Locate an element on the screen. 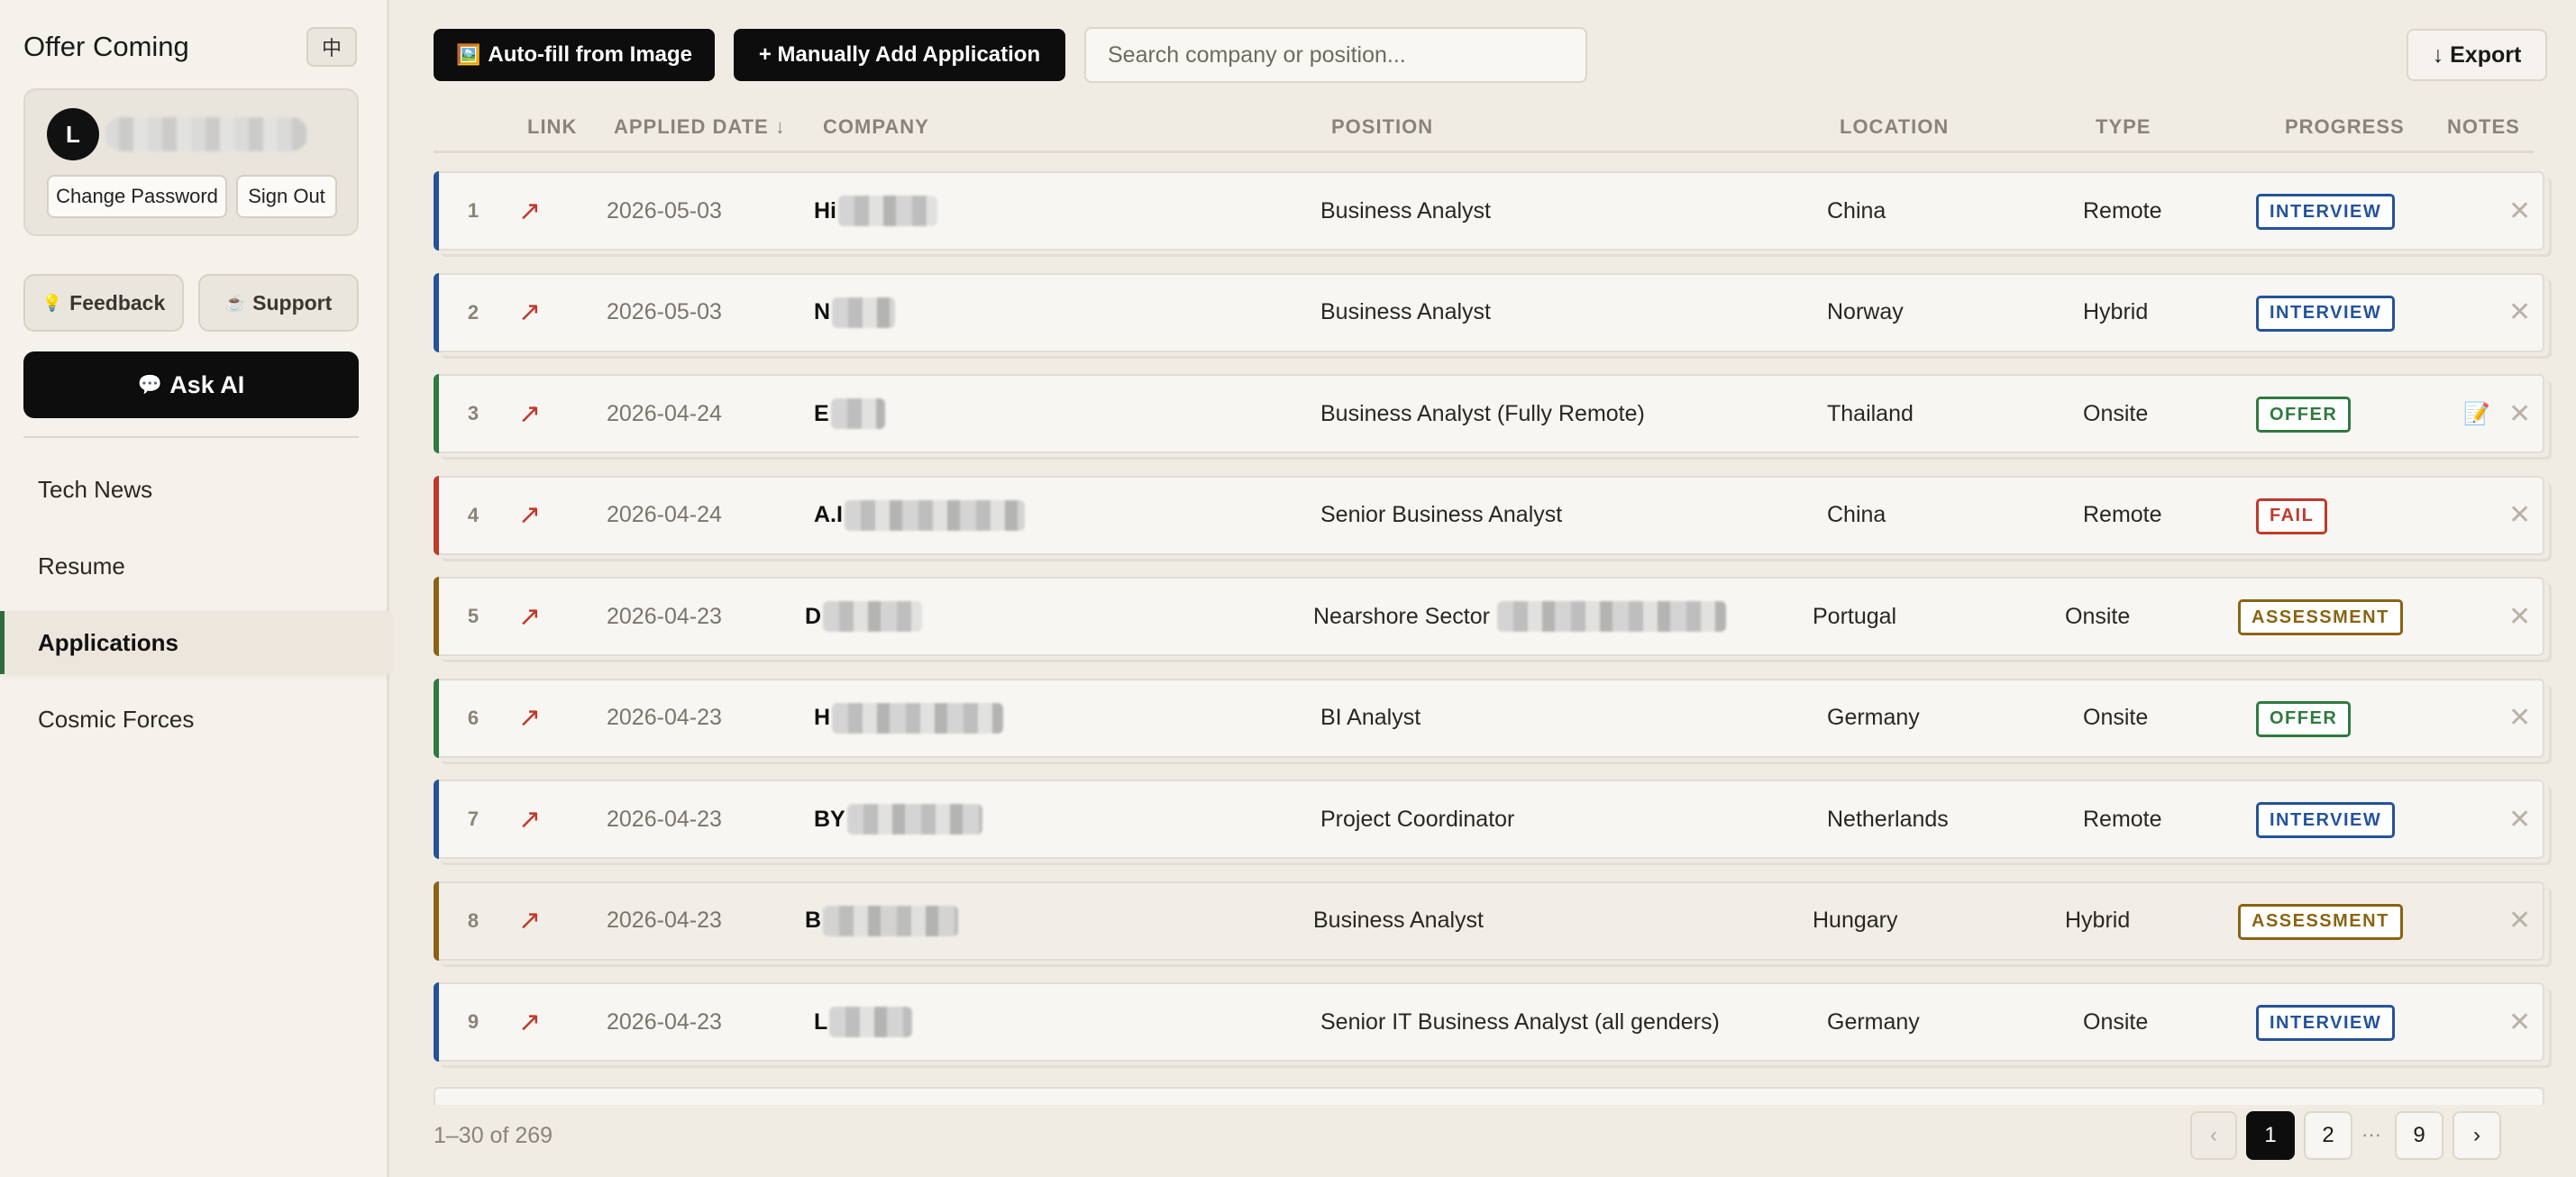 Image resolution: width=2576 pixels, height=1177 pixels. user-card: L Change Password Sign Out is located at coordinates (191, 162).